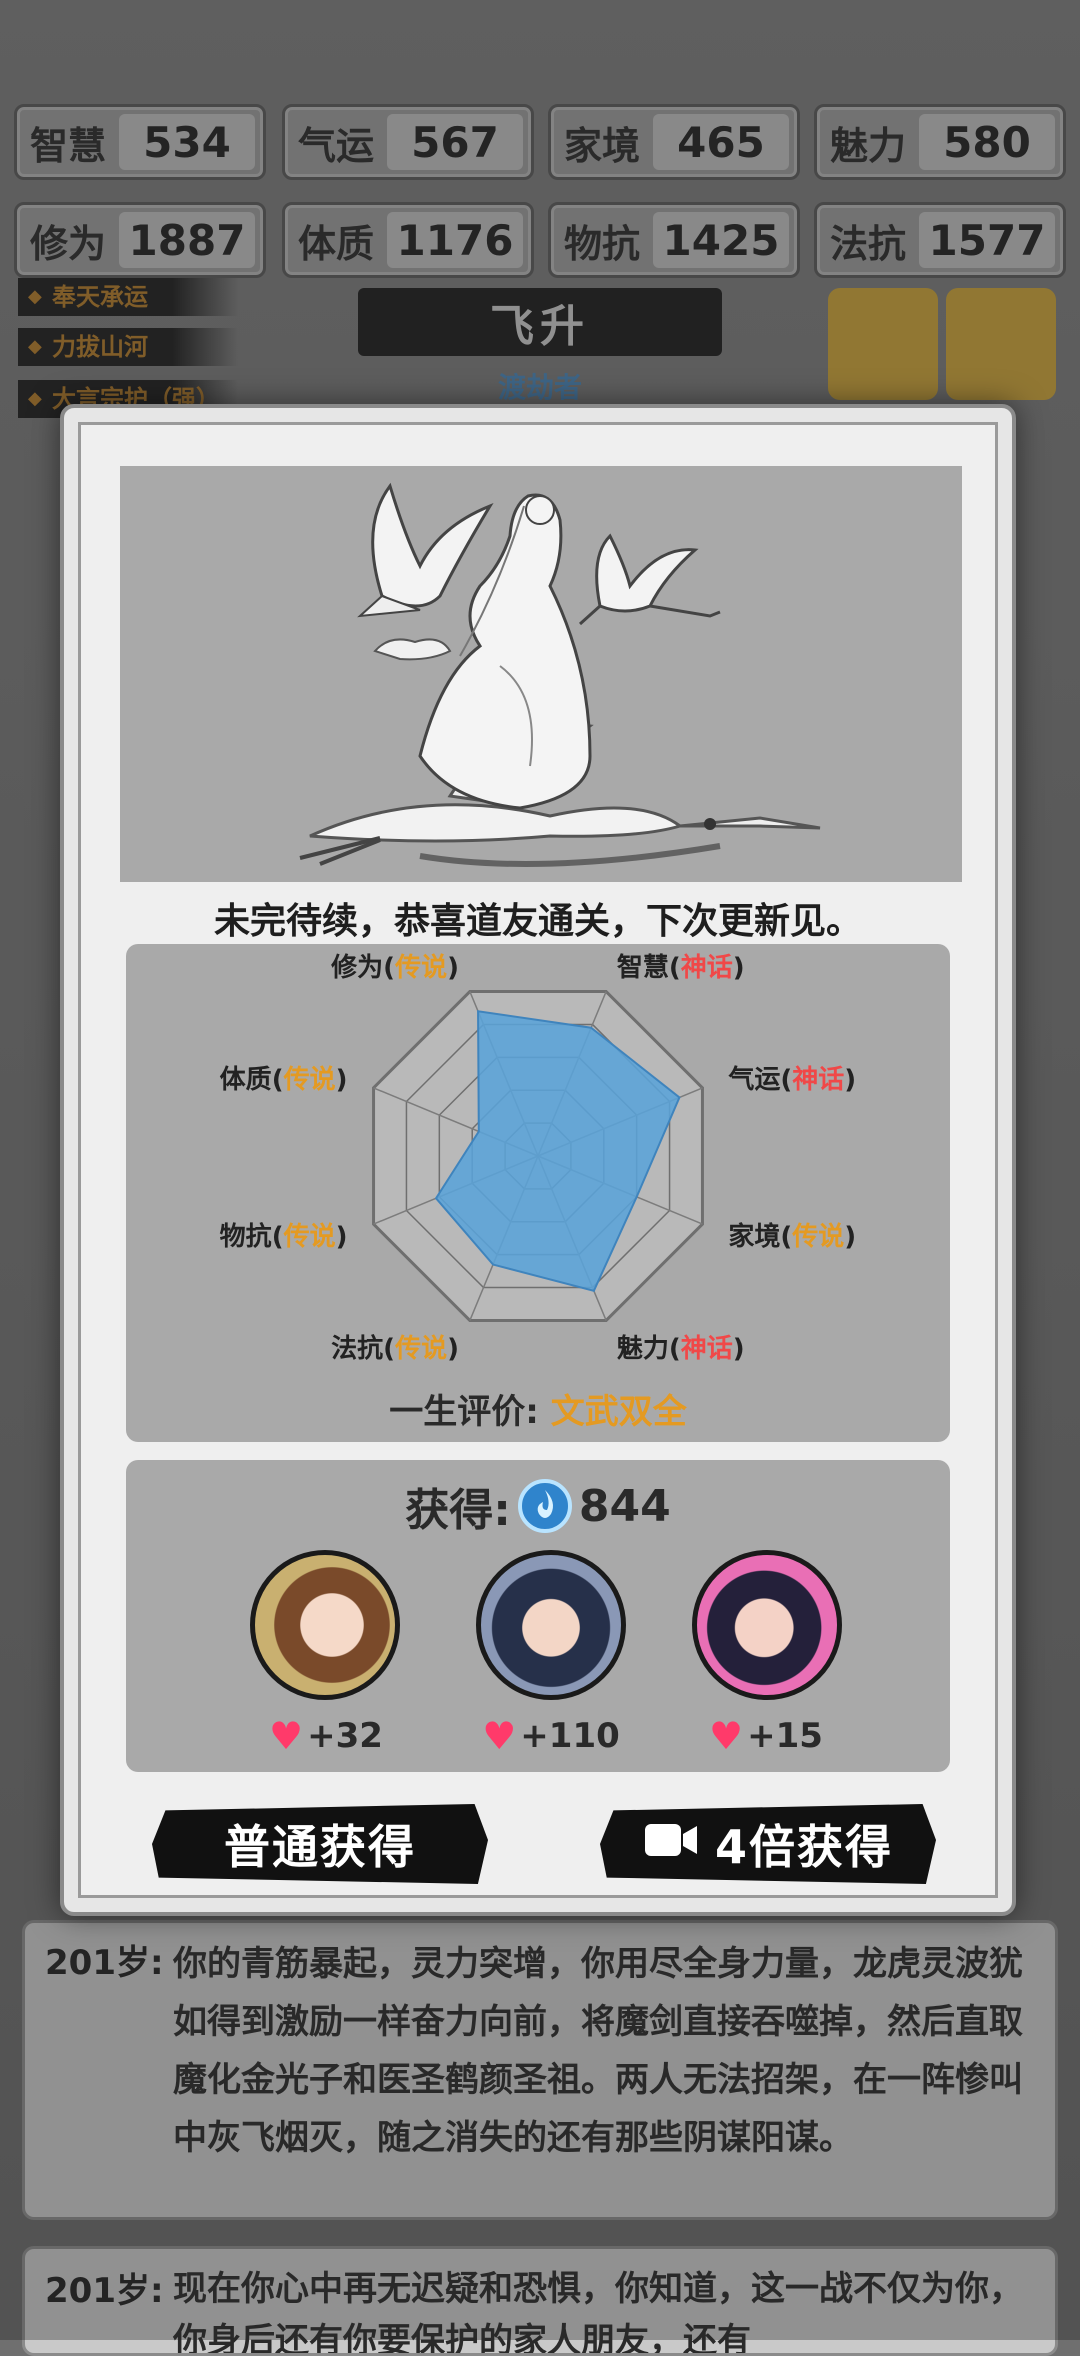 The width and height of the screenshot is (1080, 2356). I want to click on affection-gain: ♥ +32, so click(326, 1736).